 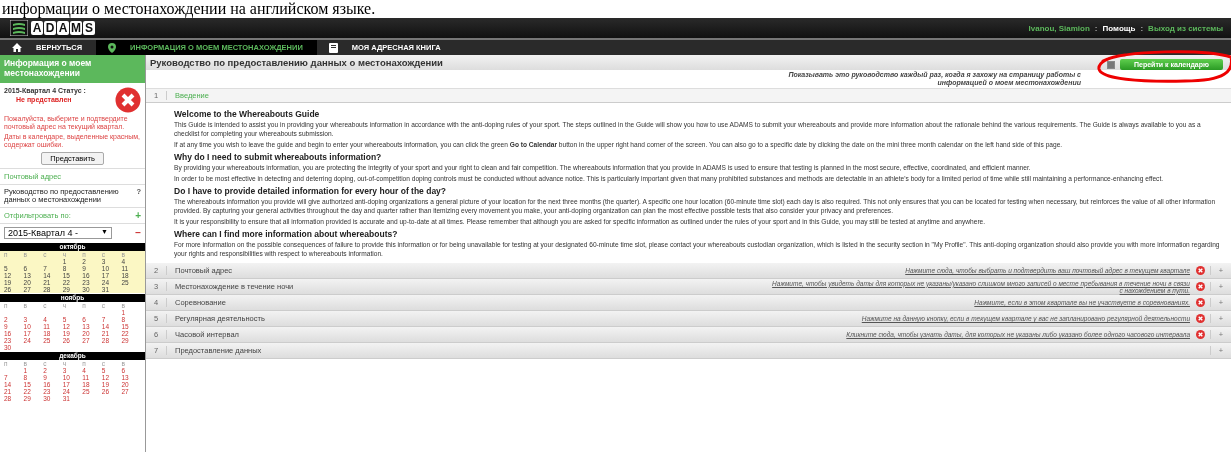 I want to click on help-link: Помощь, so click(x=1119, y=28).